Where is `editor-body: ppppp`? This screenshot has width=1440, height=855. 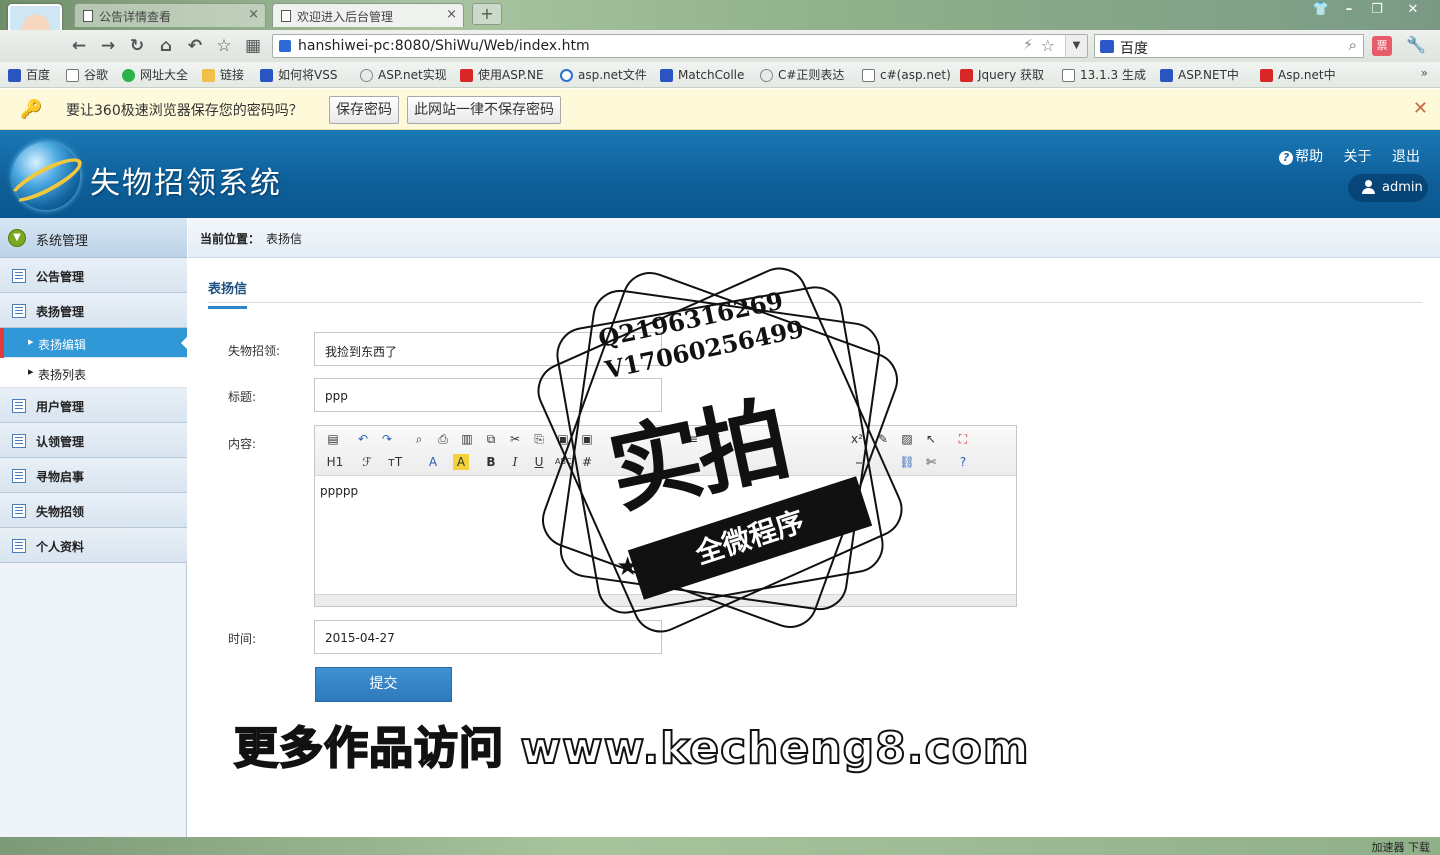 editor-body: ppppp is located at coordinates (339, 491).